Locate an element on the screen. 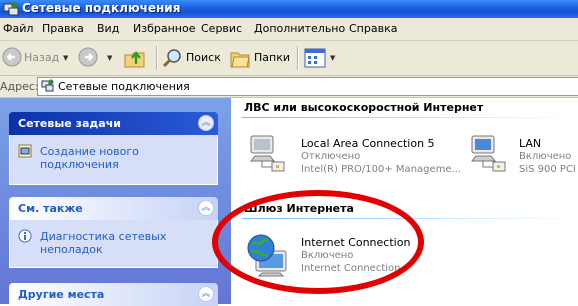 This screenshot has width=578, height=306. folders-icon is located at coordinates (240, 60).